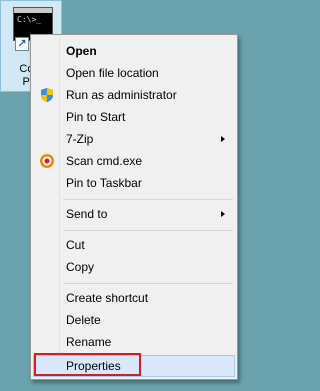  Describe the element at coordinates (89, 342) in the screenshot. I see `menu-item-label: Rename` at that location.